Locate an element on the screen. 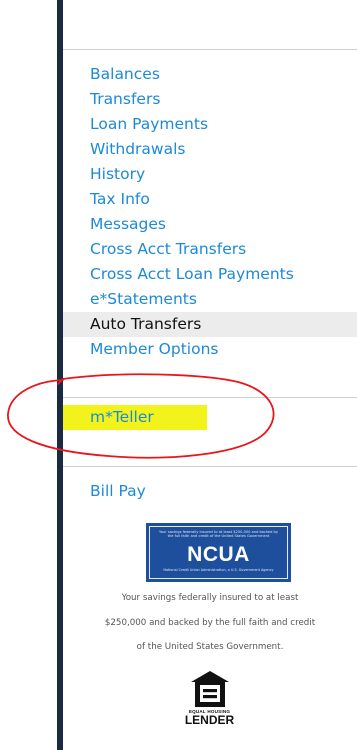 Image resolution: width=357 pixels, height=750 pixels. nav-item-bill-pay: Bill Pay is located at coordinates (118, 491).